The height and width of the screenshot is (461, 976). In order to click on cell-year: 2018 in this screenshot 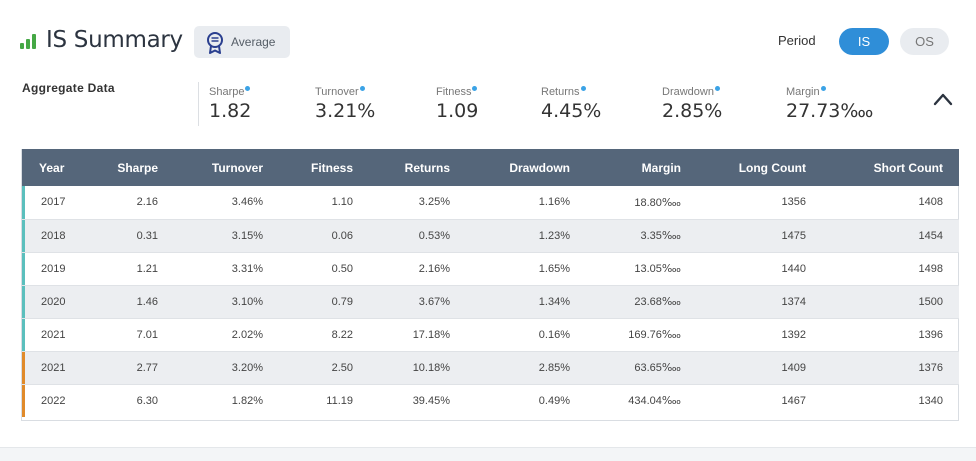, I will do `click(68, 235)`.